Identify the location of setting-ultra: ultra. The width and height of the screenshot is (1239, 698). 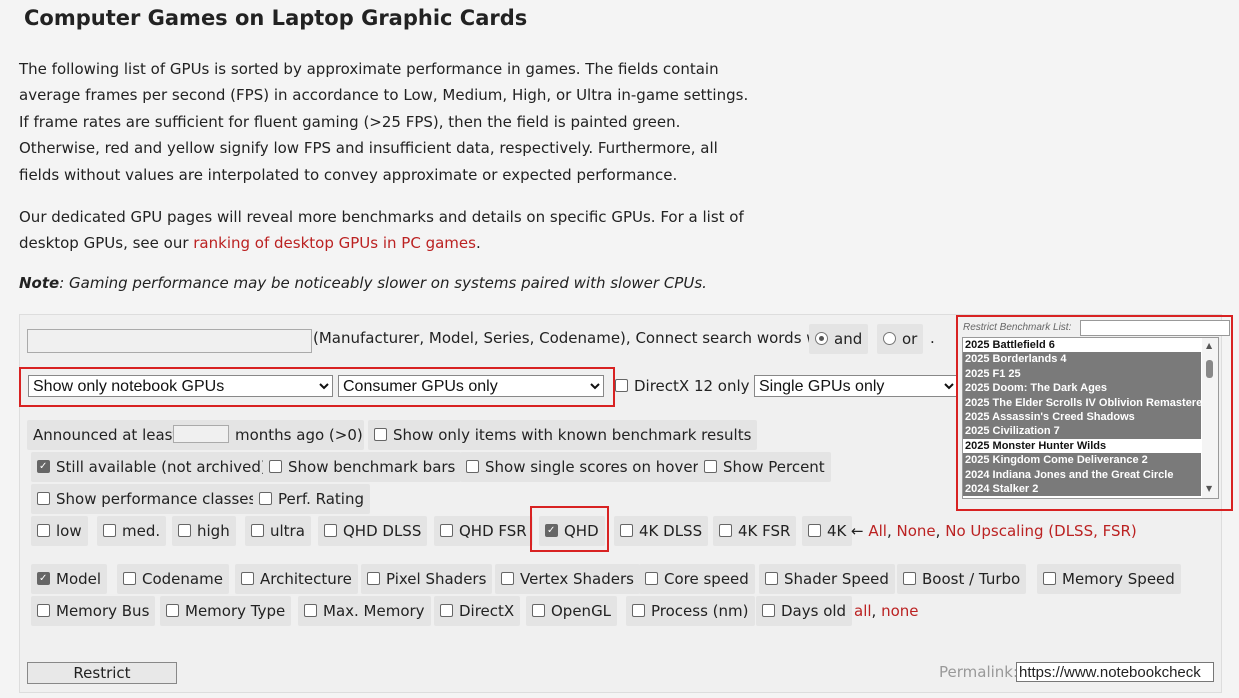
(278, 531).